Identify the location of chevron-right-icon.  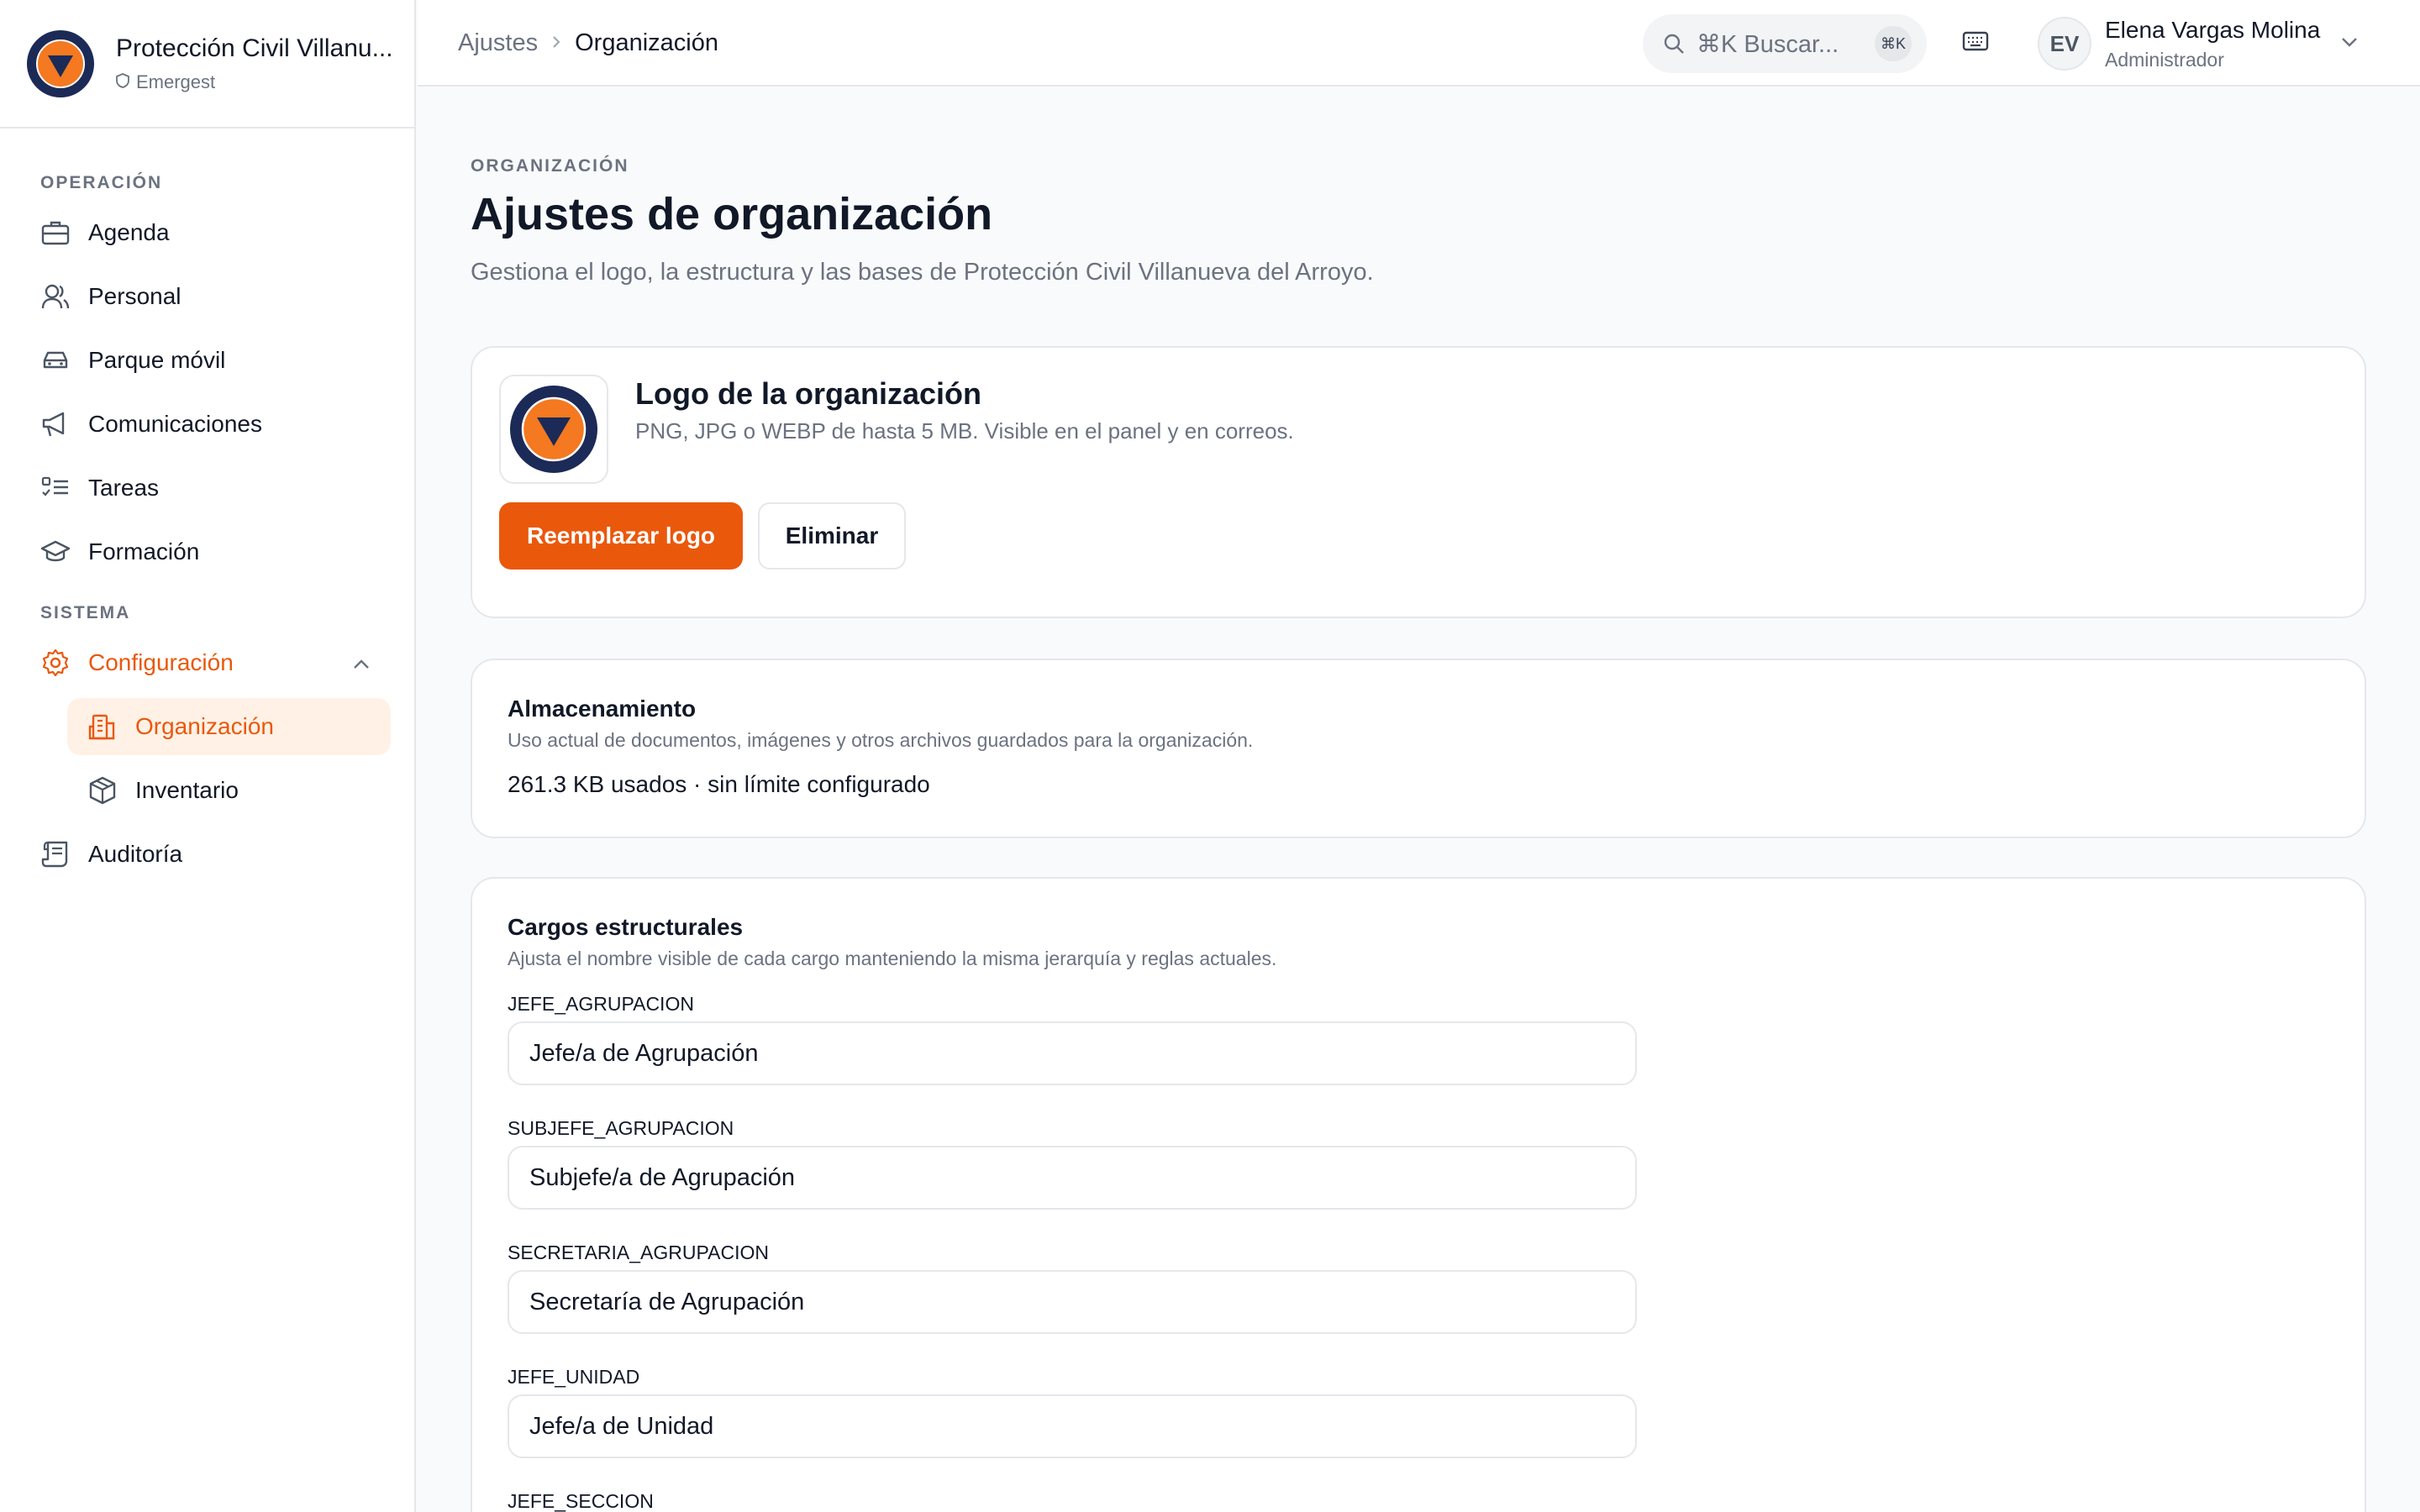
(556, 43).